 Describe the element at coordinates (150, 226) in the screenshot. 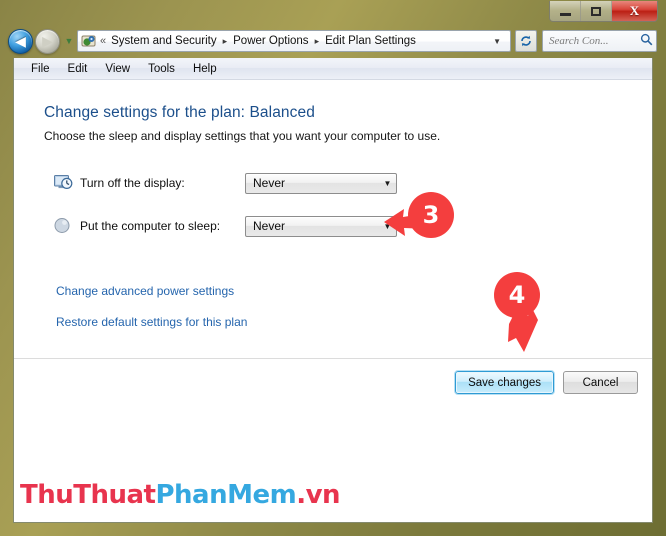

I see `setting-label-sleep: Put the computer to sleep:` at that location.